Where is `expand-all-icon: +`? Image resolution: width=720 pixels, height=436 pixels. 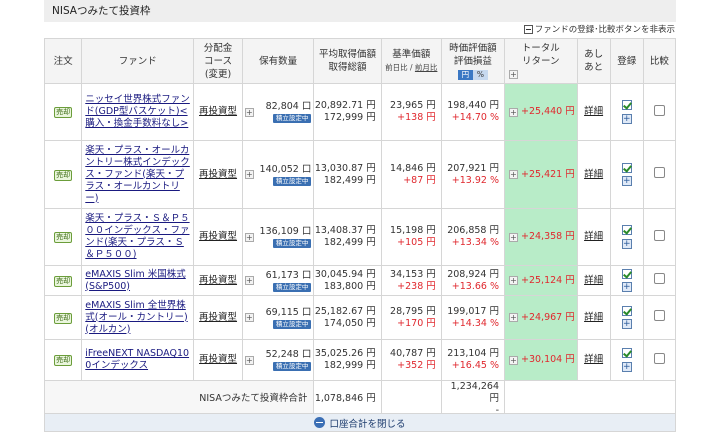
expand-all-icon: + is located at coordinates (513, 74).